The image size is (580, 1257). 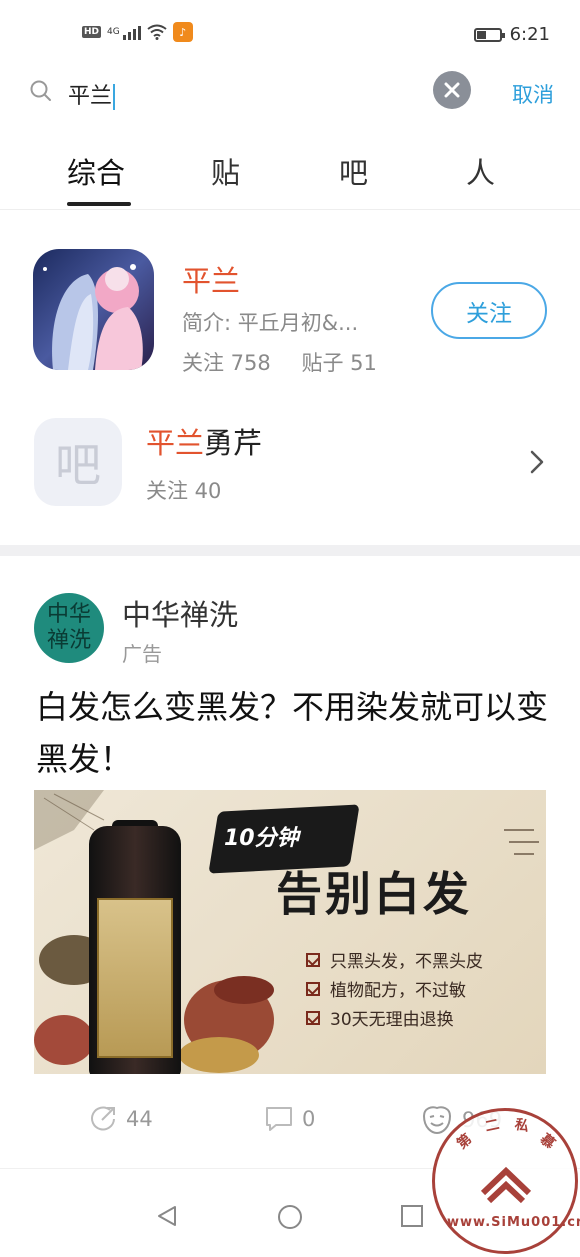 I want to click on search-input: 平兰, so click(x=92, y=94).